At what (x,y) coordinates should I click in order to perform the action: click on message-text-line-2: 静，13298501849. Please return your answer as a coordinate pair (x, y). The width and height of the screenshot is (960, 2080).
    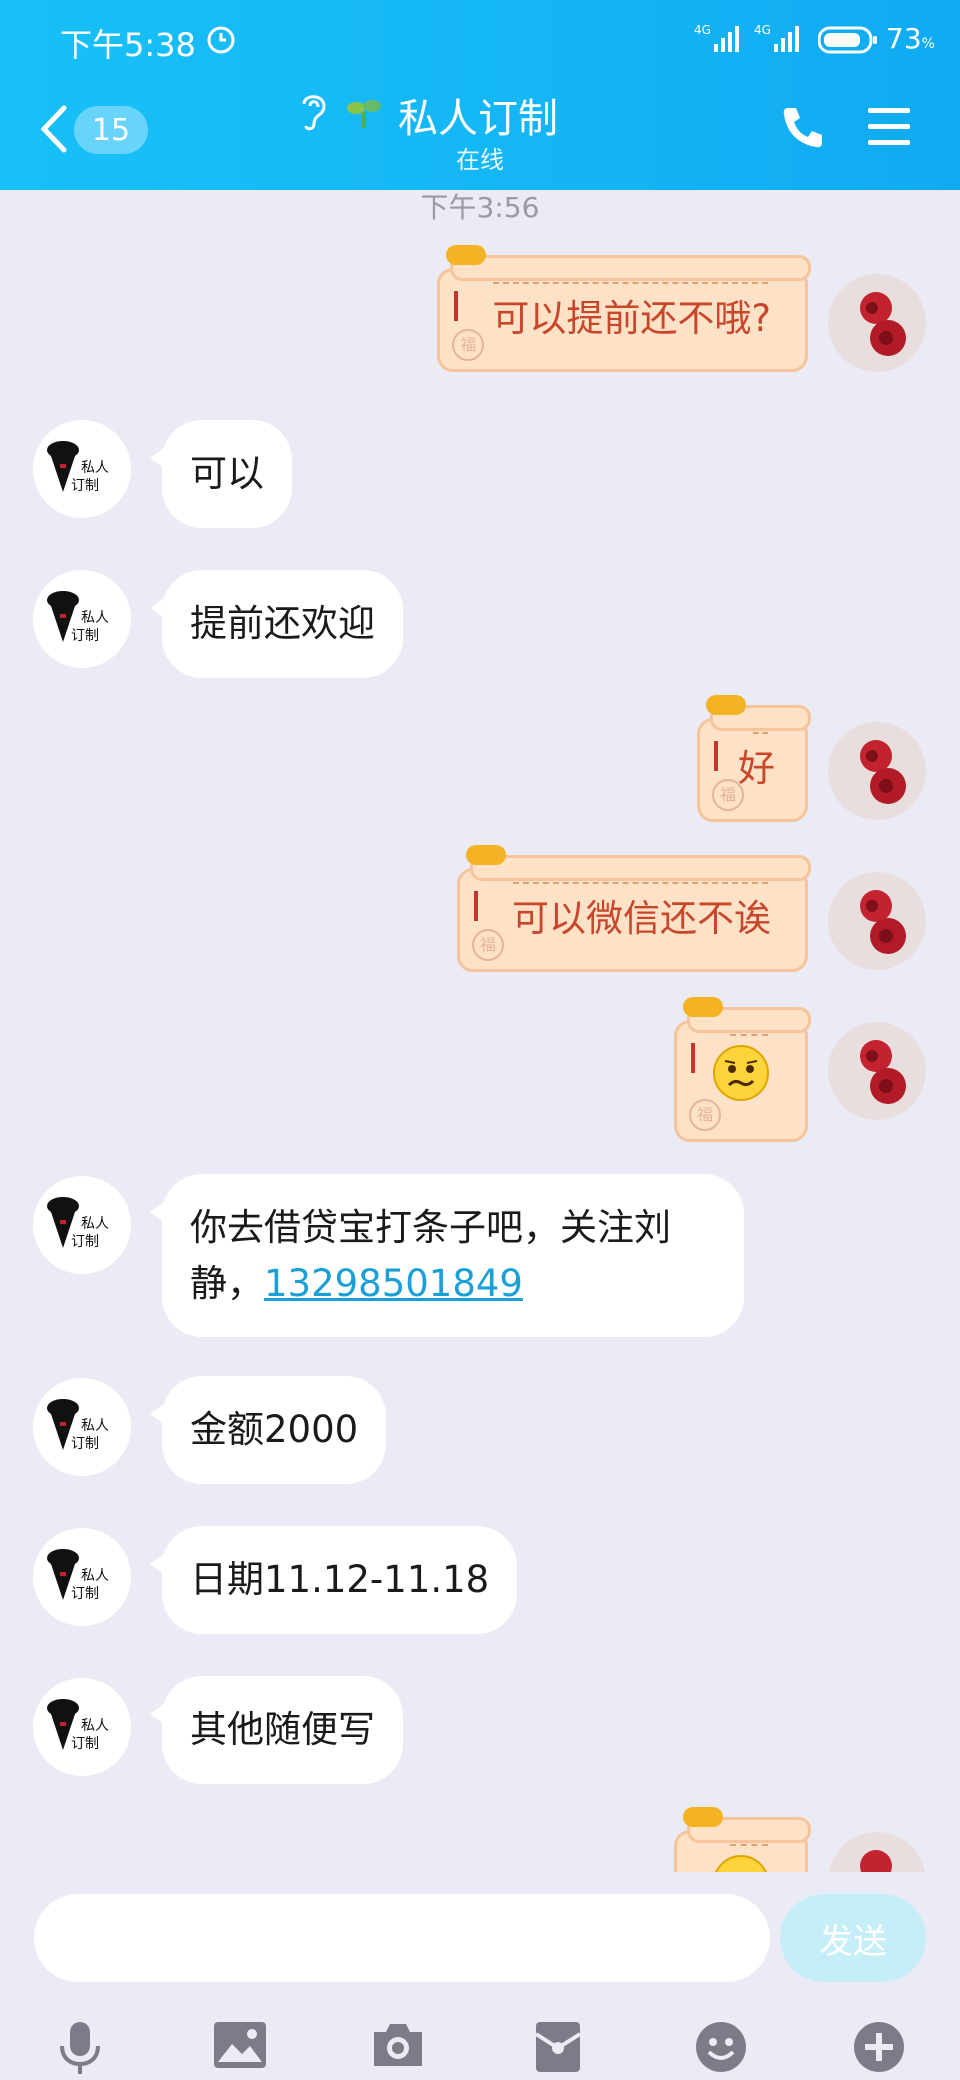
    Looking at the image, I should click on (356, 1283).